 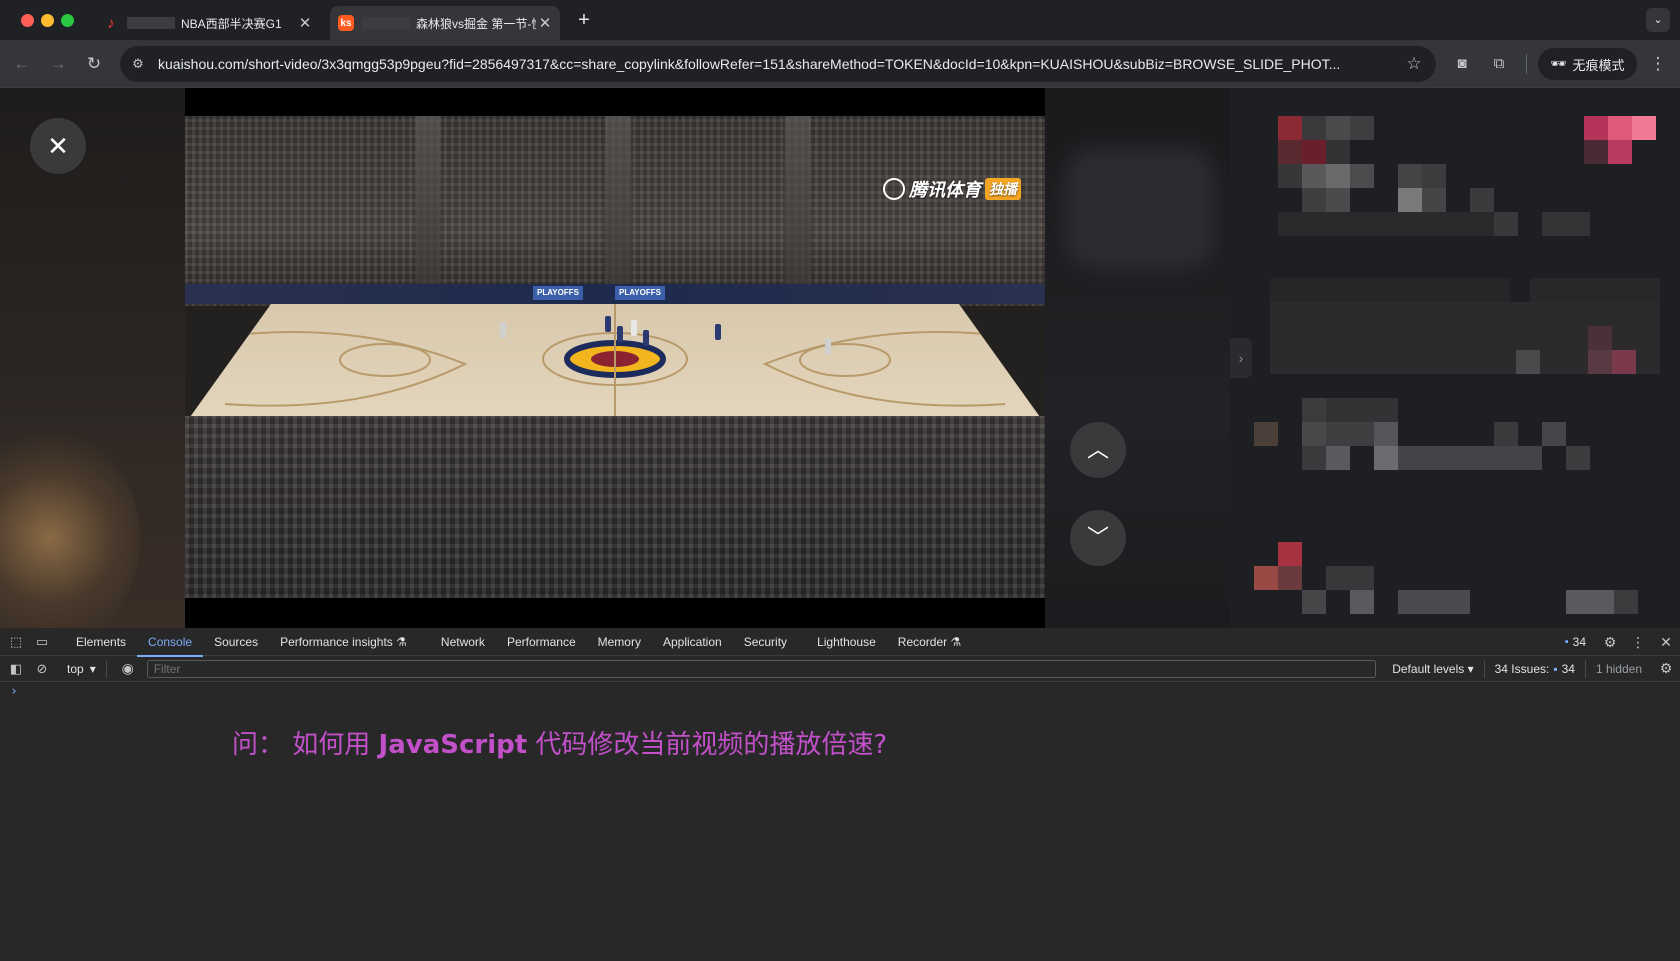 I want to click on tab-kuaishou: ks 森林狼vs掘金 第一节-快 ✕, so click(x=445, y=23).